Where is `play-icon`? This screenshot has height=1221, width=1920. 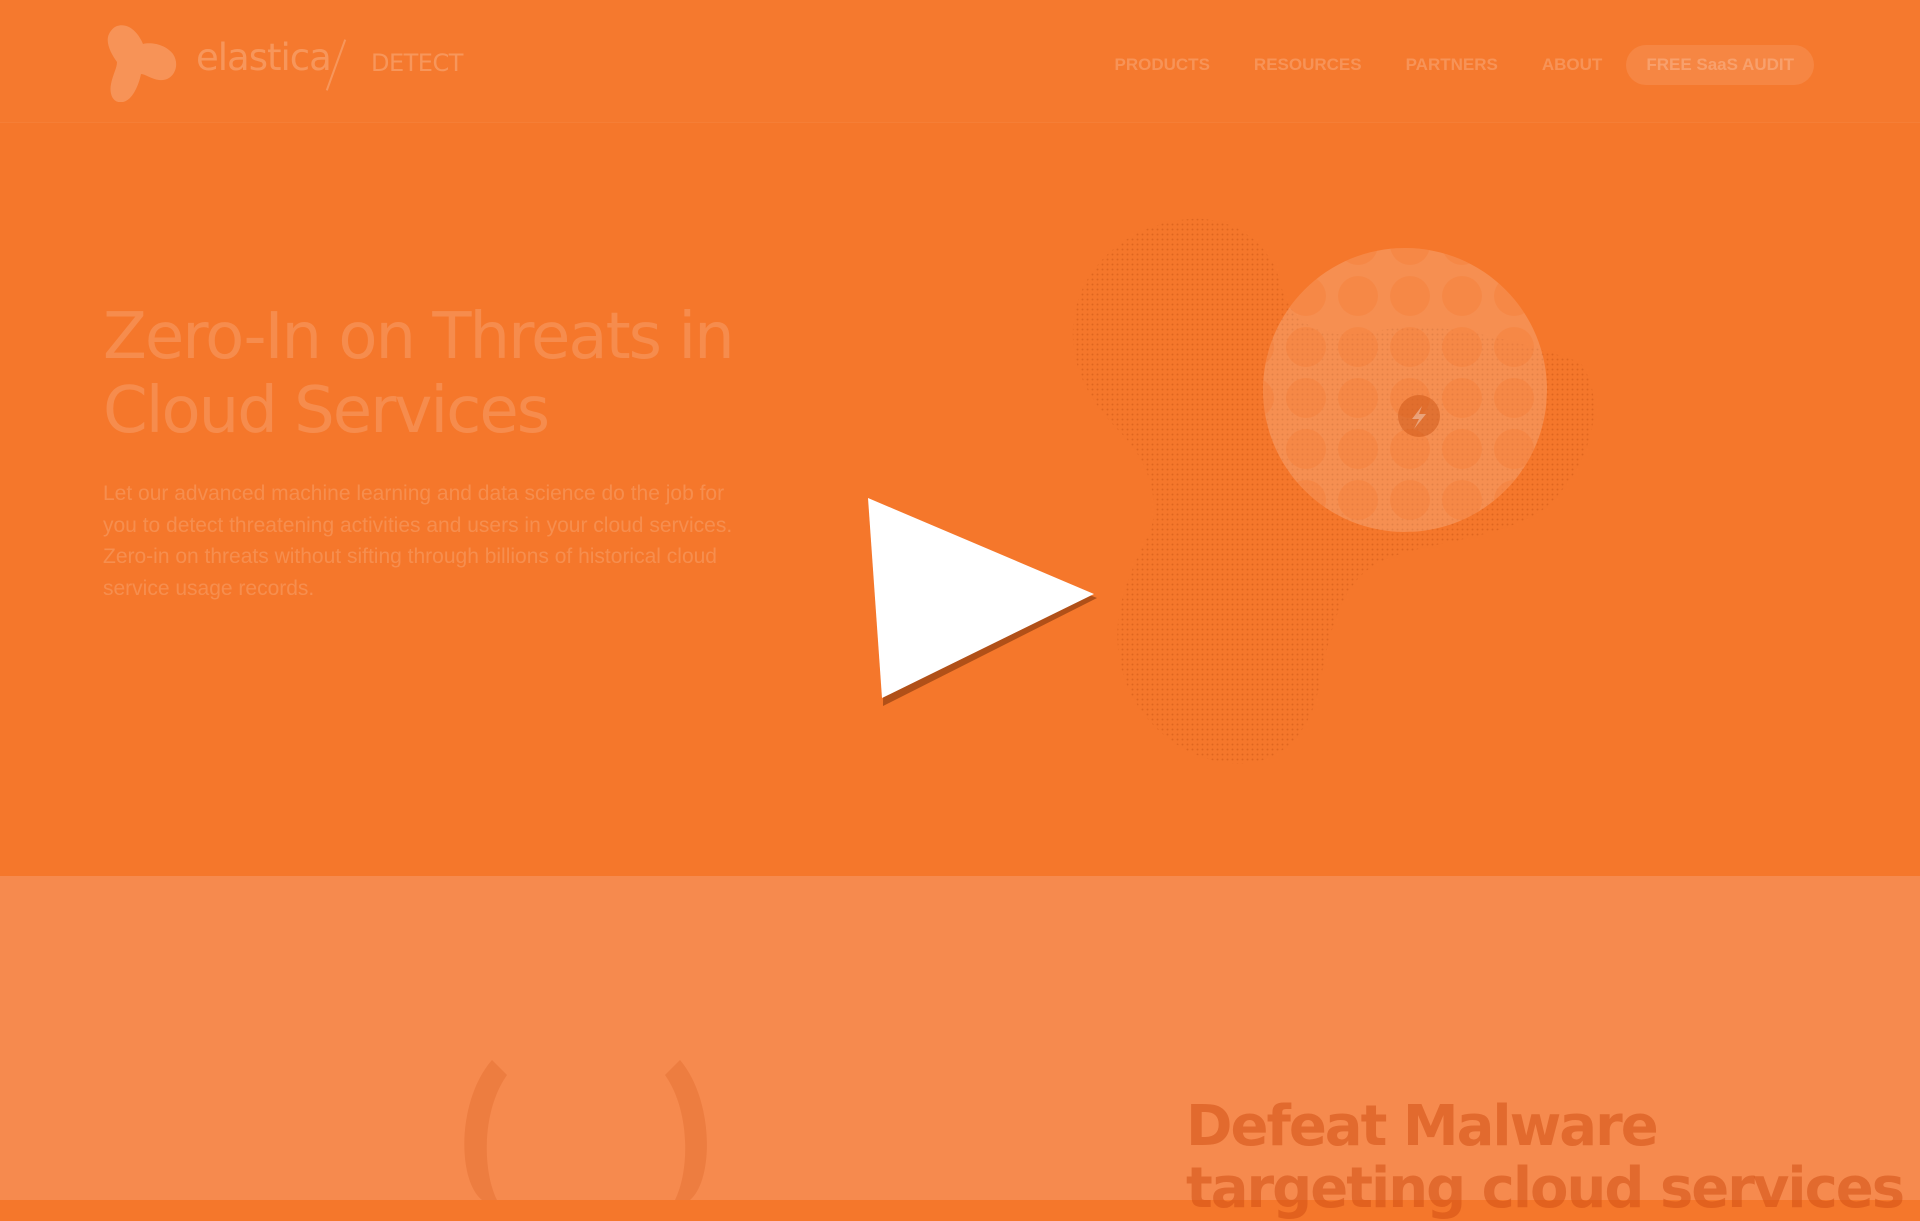
play-icon is located at coordinates (981, 598).